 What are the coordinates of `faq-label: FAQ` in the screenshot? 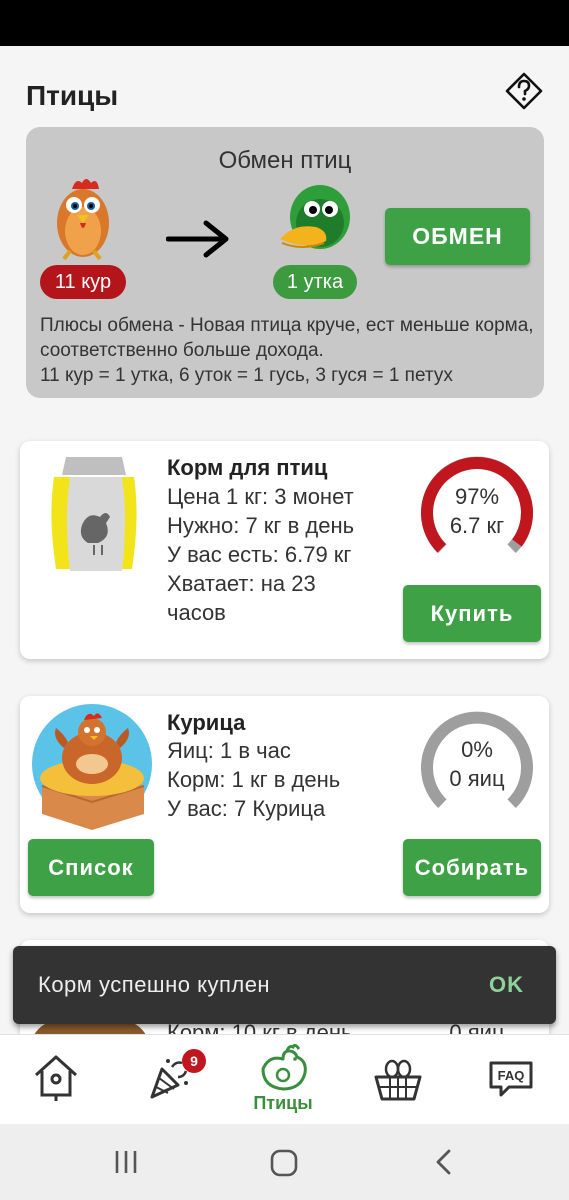 It's located at (511, 1075).